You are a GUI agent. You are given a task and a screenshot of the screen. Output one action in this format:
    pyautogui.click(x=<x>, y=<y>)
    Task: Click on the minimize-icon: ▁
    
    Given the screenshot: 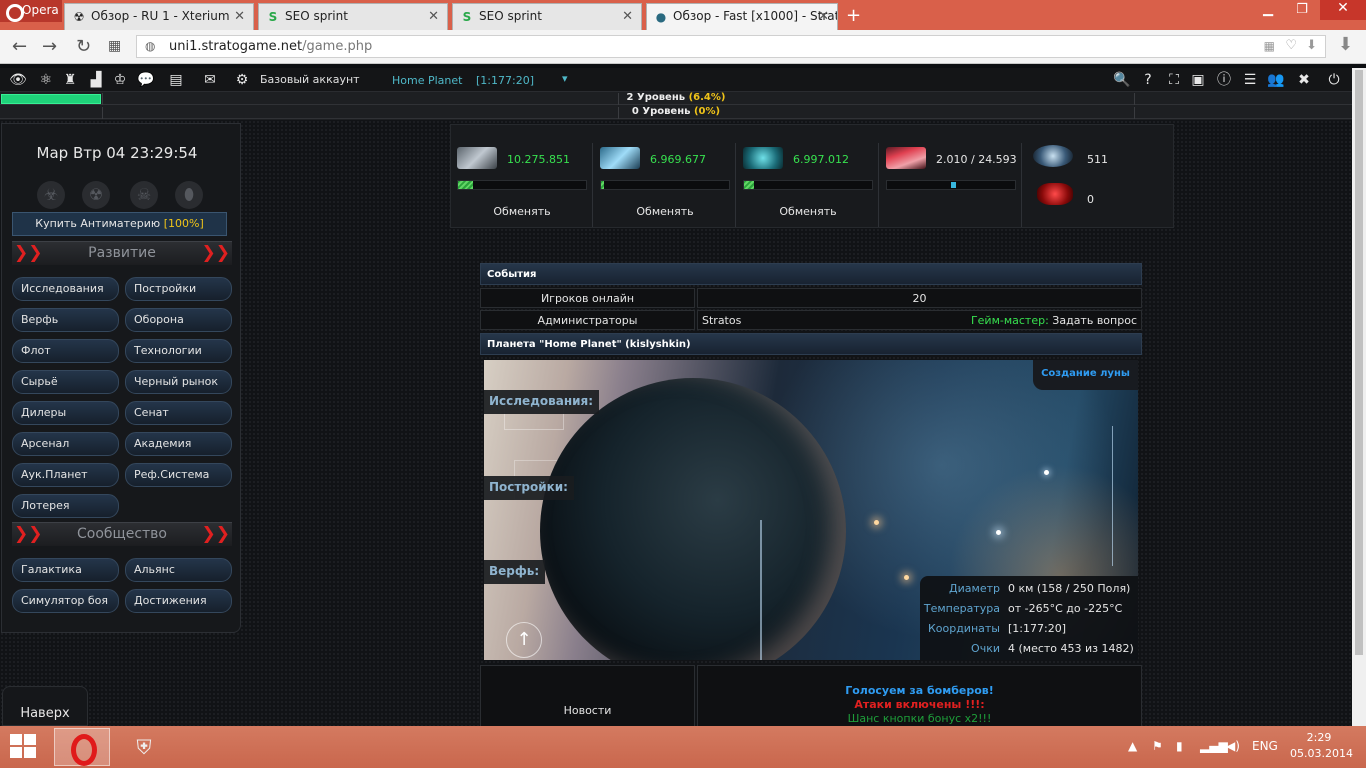 What is the action you would take?
    pyautogui.click(x=1268, y=9)
    